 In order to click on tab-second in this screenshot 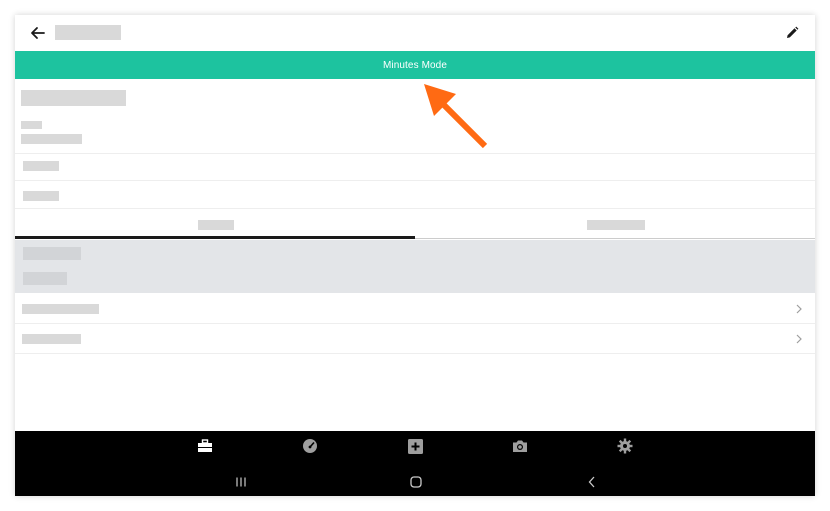, I will do `click(615, 225)`.